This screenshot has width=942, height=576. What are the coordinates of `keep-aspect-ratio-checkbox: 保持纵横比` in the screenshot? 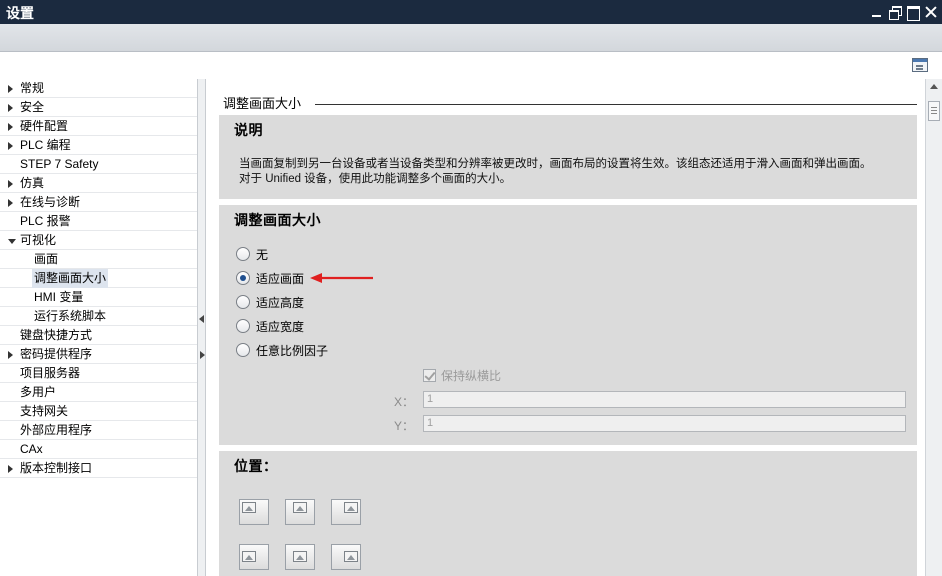 It's located at (462, 375).